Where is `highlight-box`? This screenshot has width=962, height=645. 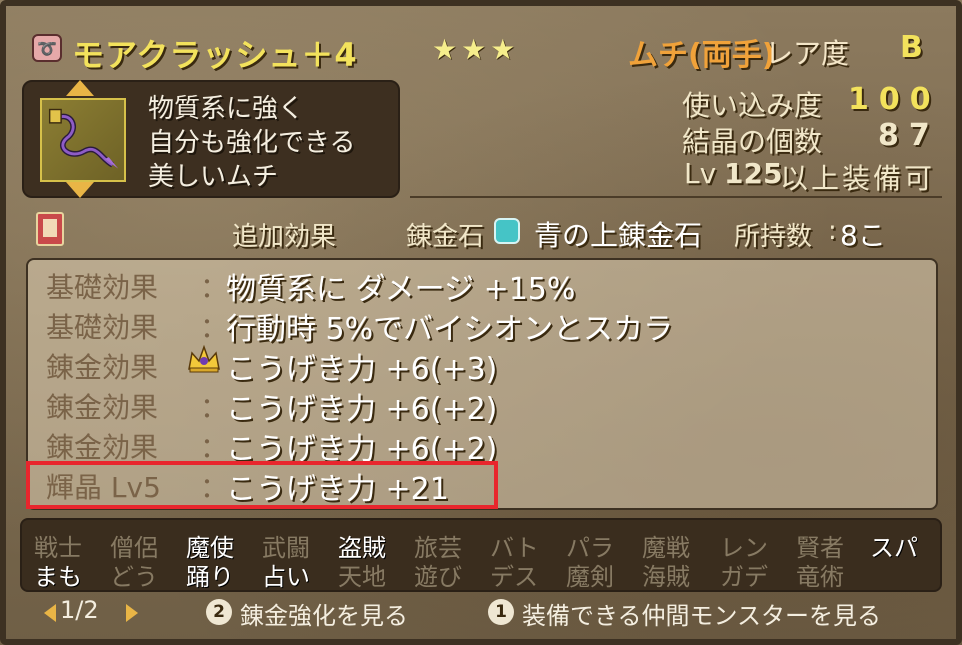
highlight-box is located at coordinates (262, 485).